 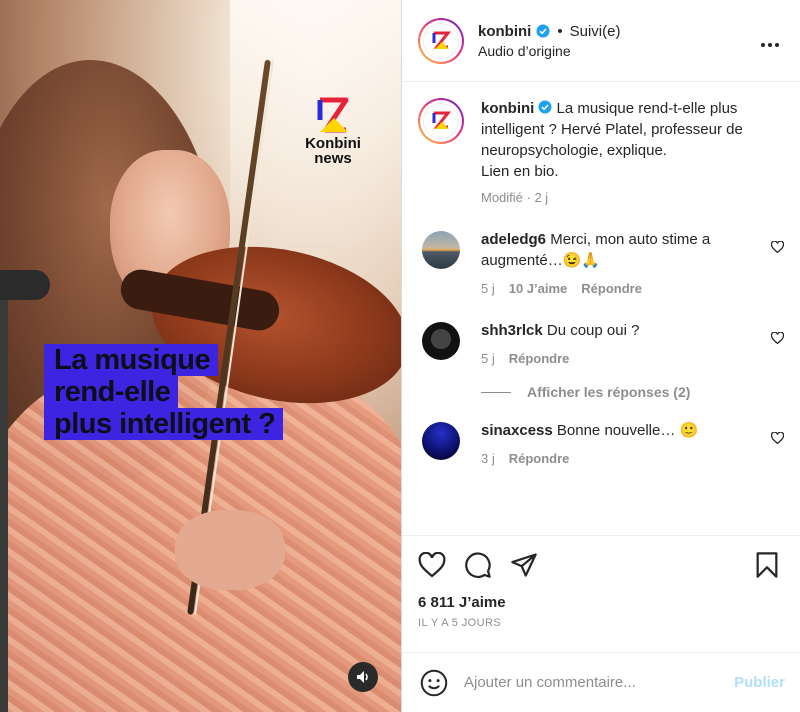 I want to click on add-comment-bar: Publier, so click(x=601, y=682).